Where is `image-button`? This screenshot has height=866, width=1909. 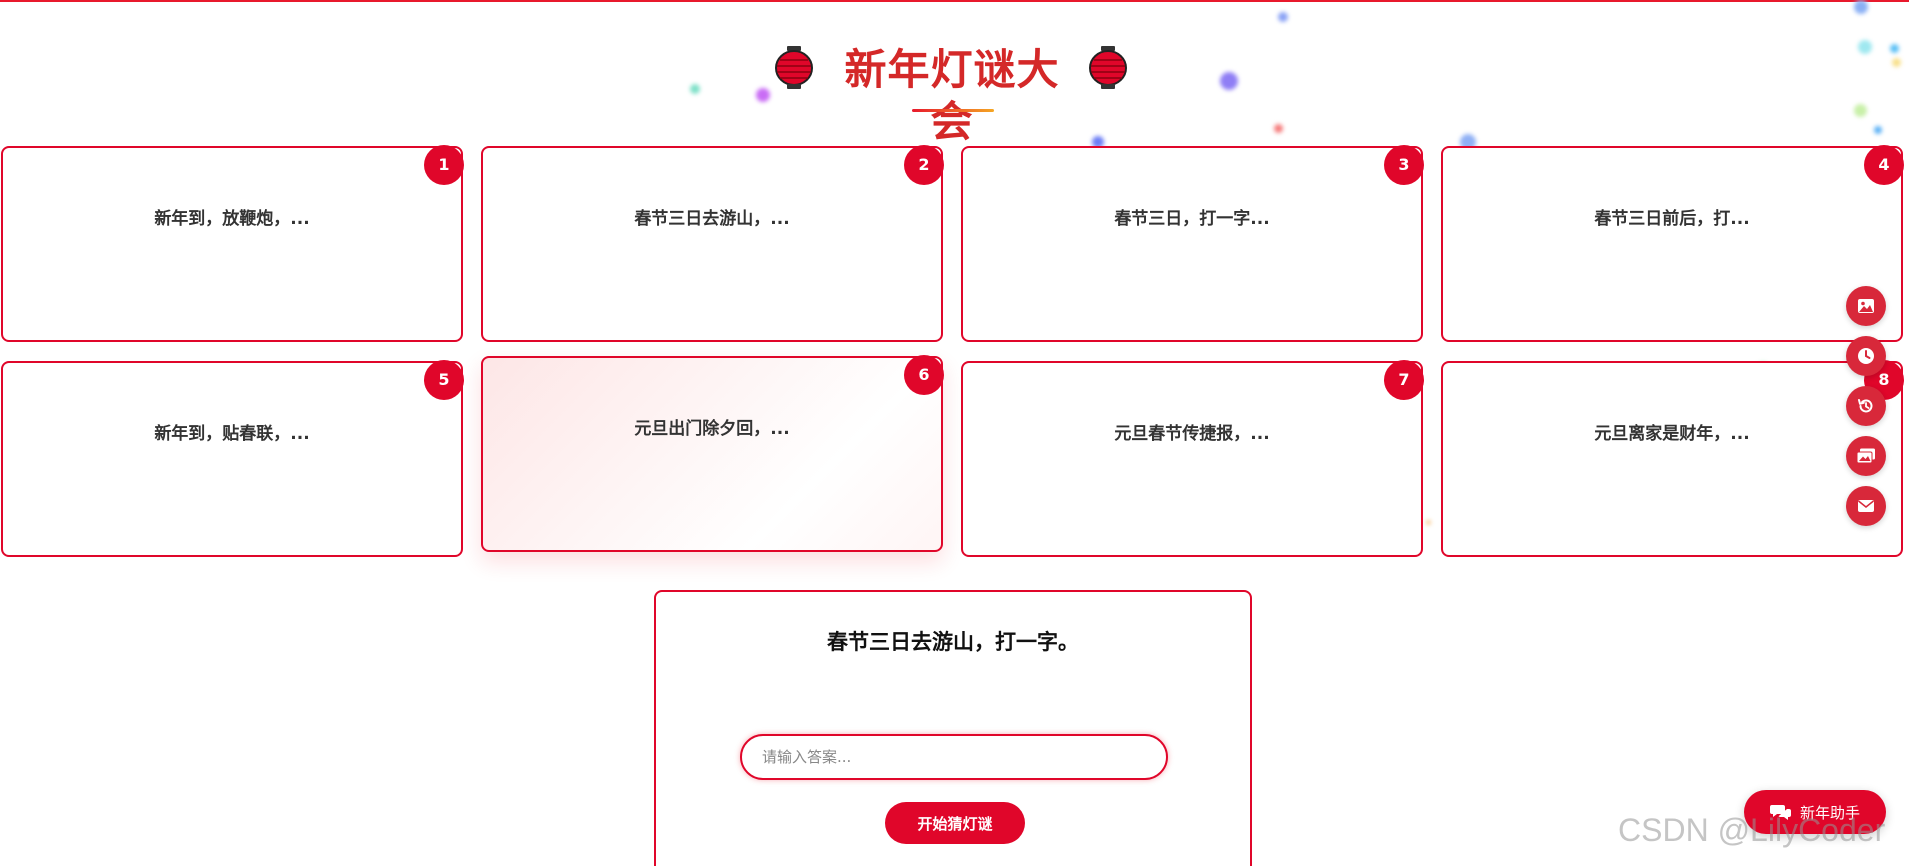 image-button is located at coordinates (1866, 306).